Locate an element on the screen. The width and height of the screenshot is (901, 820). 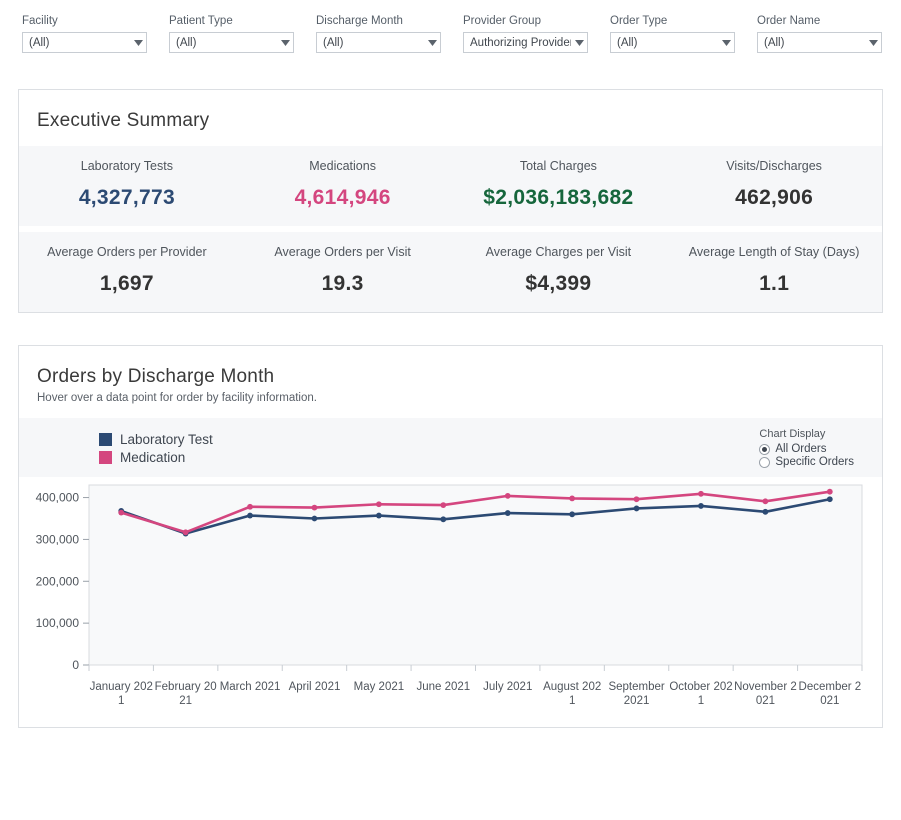
radio-specific-orders: Specific Orders is located at coordinates (806, 462).